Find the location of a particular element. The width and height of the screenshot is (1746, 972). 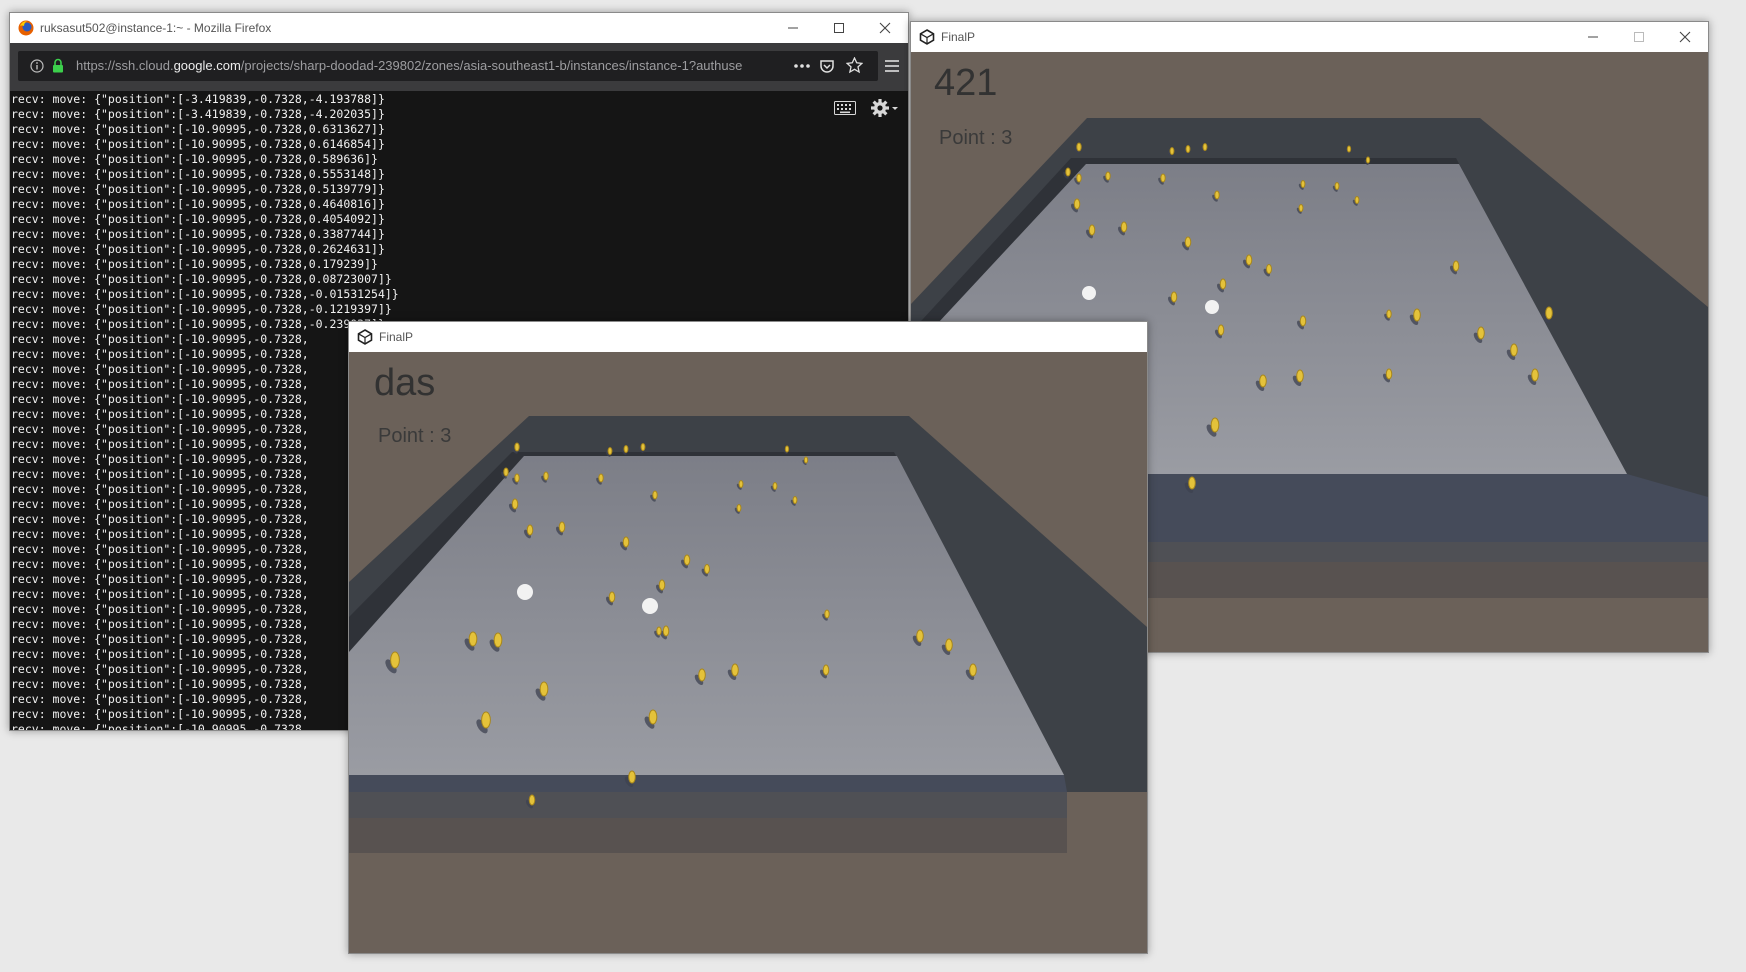

more-icon is located at coordinates (802, 66).